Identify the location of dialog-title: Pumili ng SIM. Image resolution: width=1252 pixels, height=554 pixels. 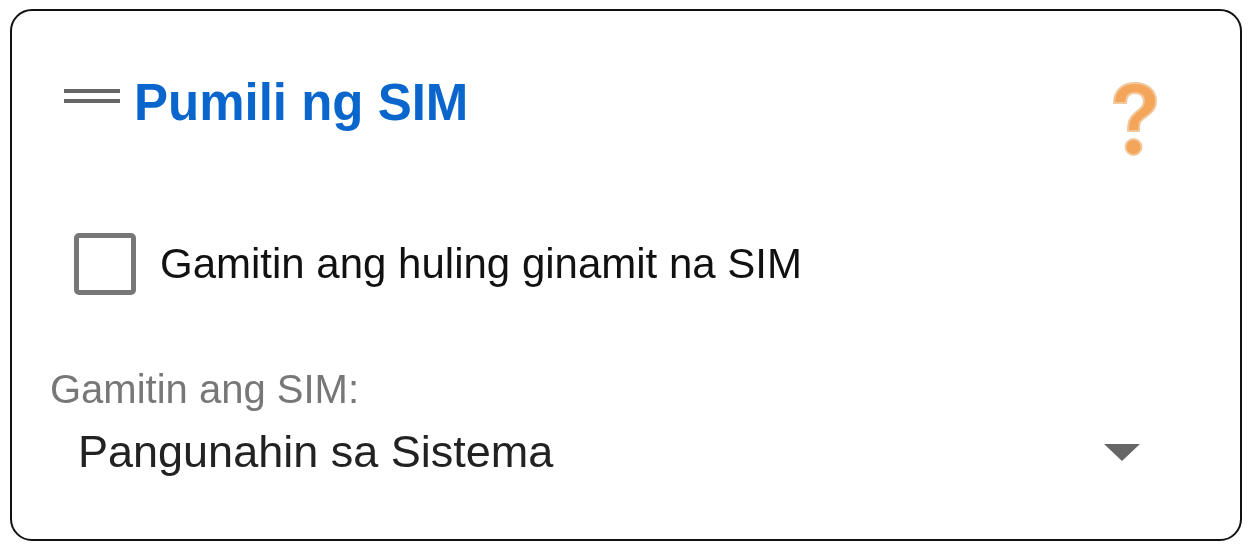
(301, 103).